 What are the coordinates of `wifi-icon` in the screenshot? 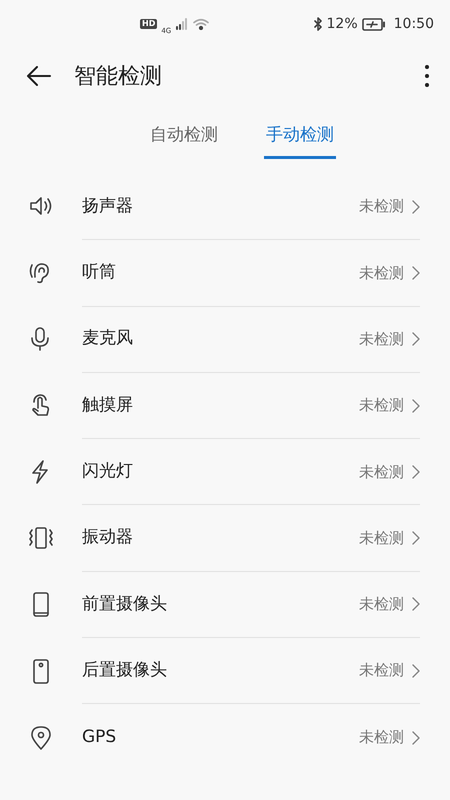 It's located at (201, 24).